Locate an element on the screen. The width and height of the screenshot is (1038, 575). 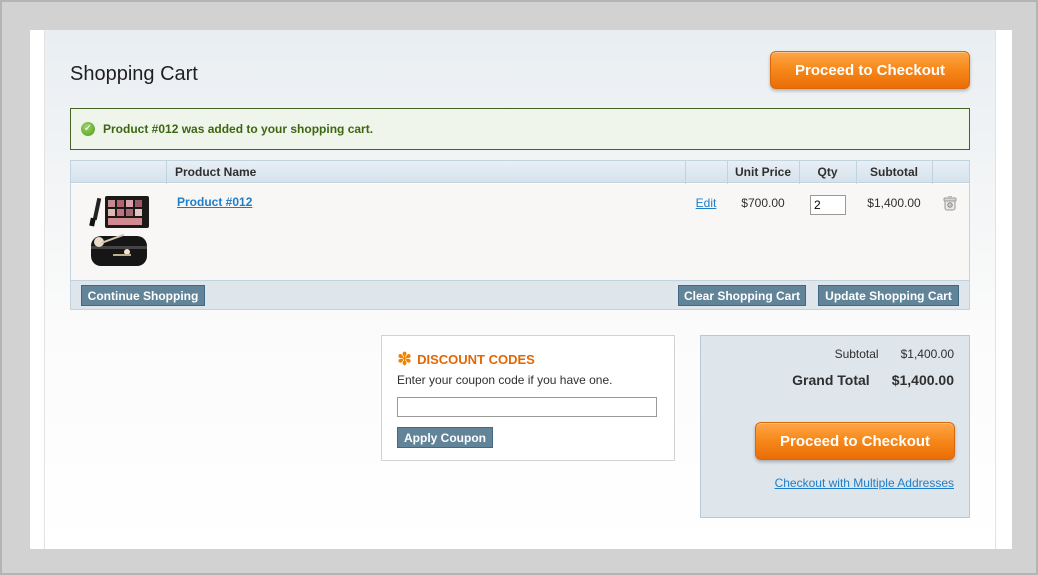
col-header-subtotal: Subtotal is located at coordinates (894, 172).